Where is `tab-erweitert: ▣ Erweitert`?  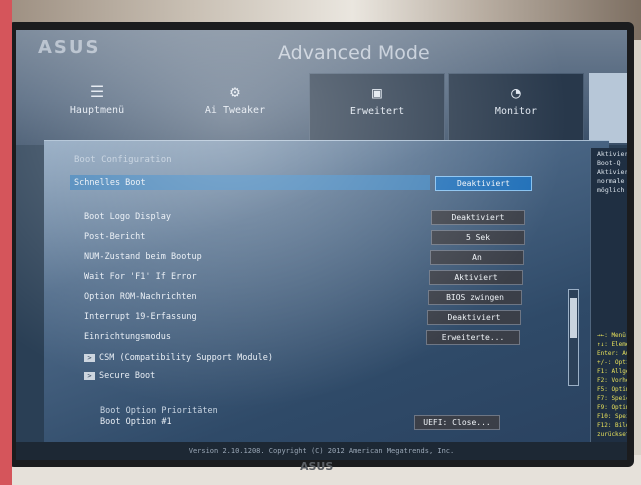 tab-erweitert: ▣ Erweitert is located at coordinates (377, 109).